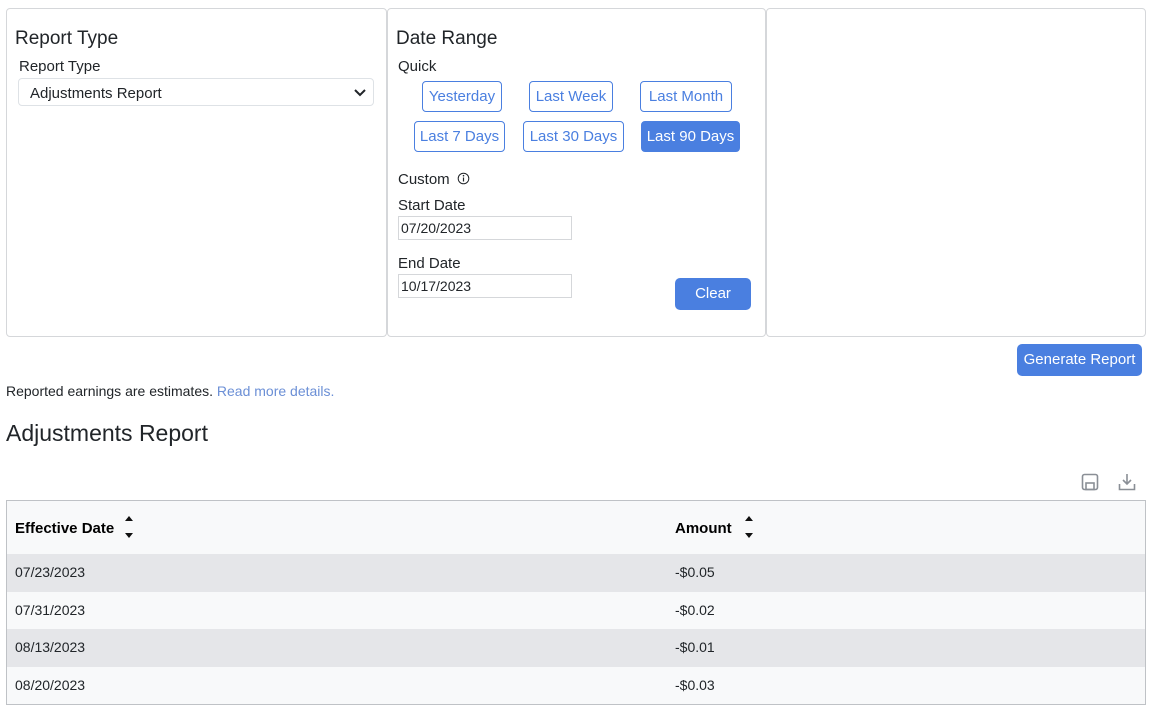  I want to click on save-icon, so click(1090, 482).